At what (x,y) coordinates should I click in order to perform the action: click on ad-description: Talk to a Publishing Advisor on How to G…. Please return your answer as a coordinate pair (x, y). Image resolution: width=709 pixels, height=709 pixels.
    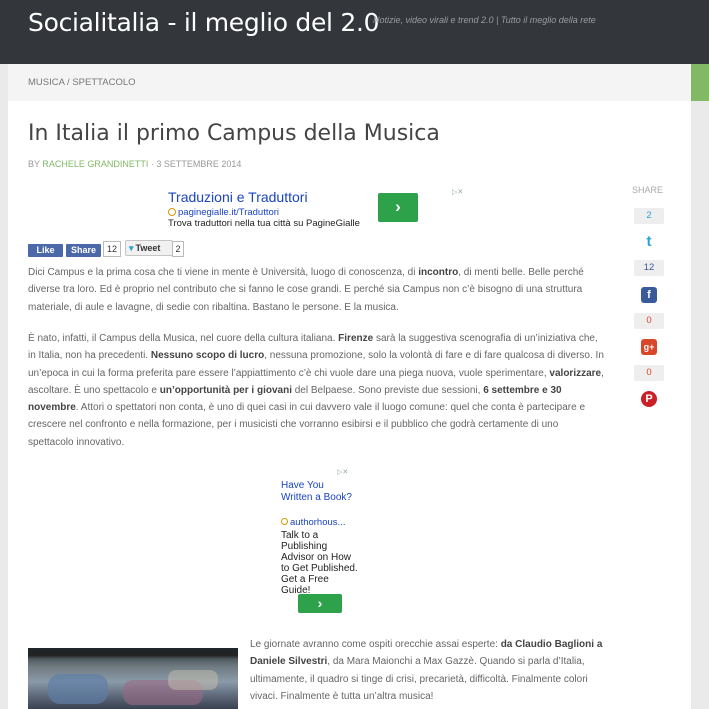
    Looking at the image, I should click on (319, 563).